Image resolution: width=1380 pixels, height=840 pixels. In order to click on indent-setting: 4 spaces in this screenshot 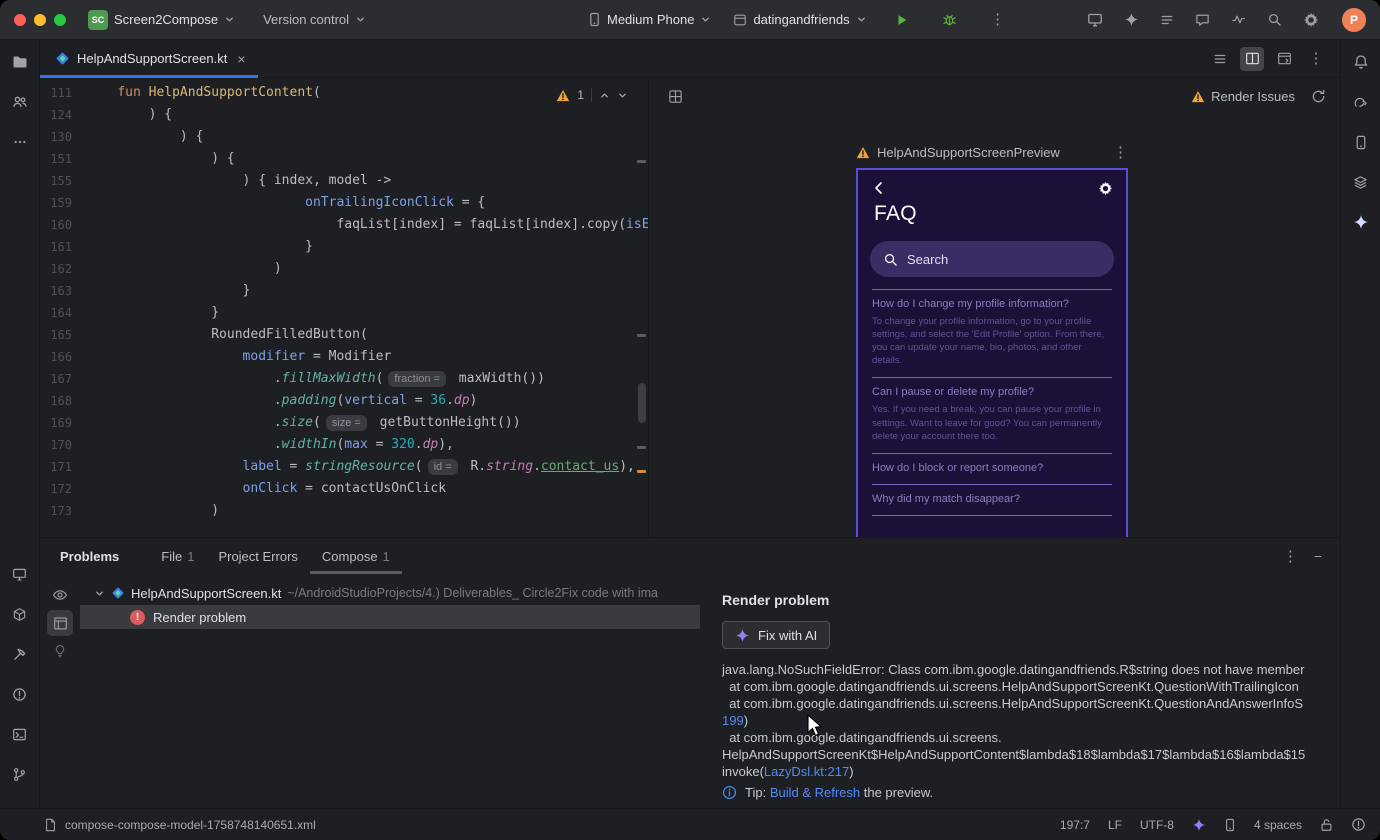, I will do `click(1278, 825)`.